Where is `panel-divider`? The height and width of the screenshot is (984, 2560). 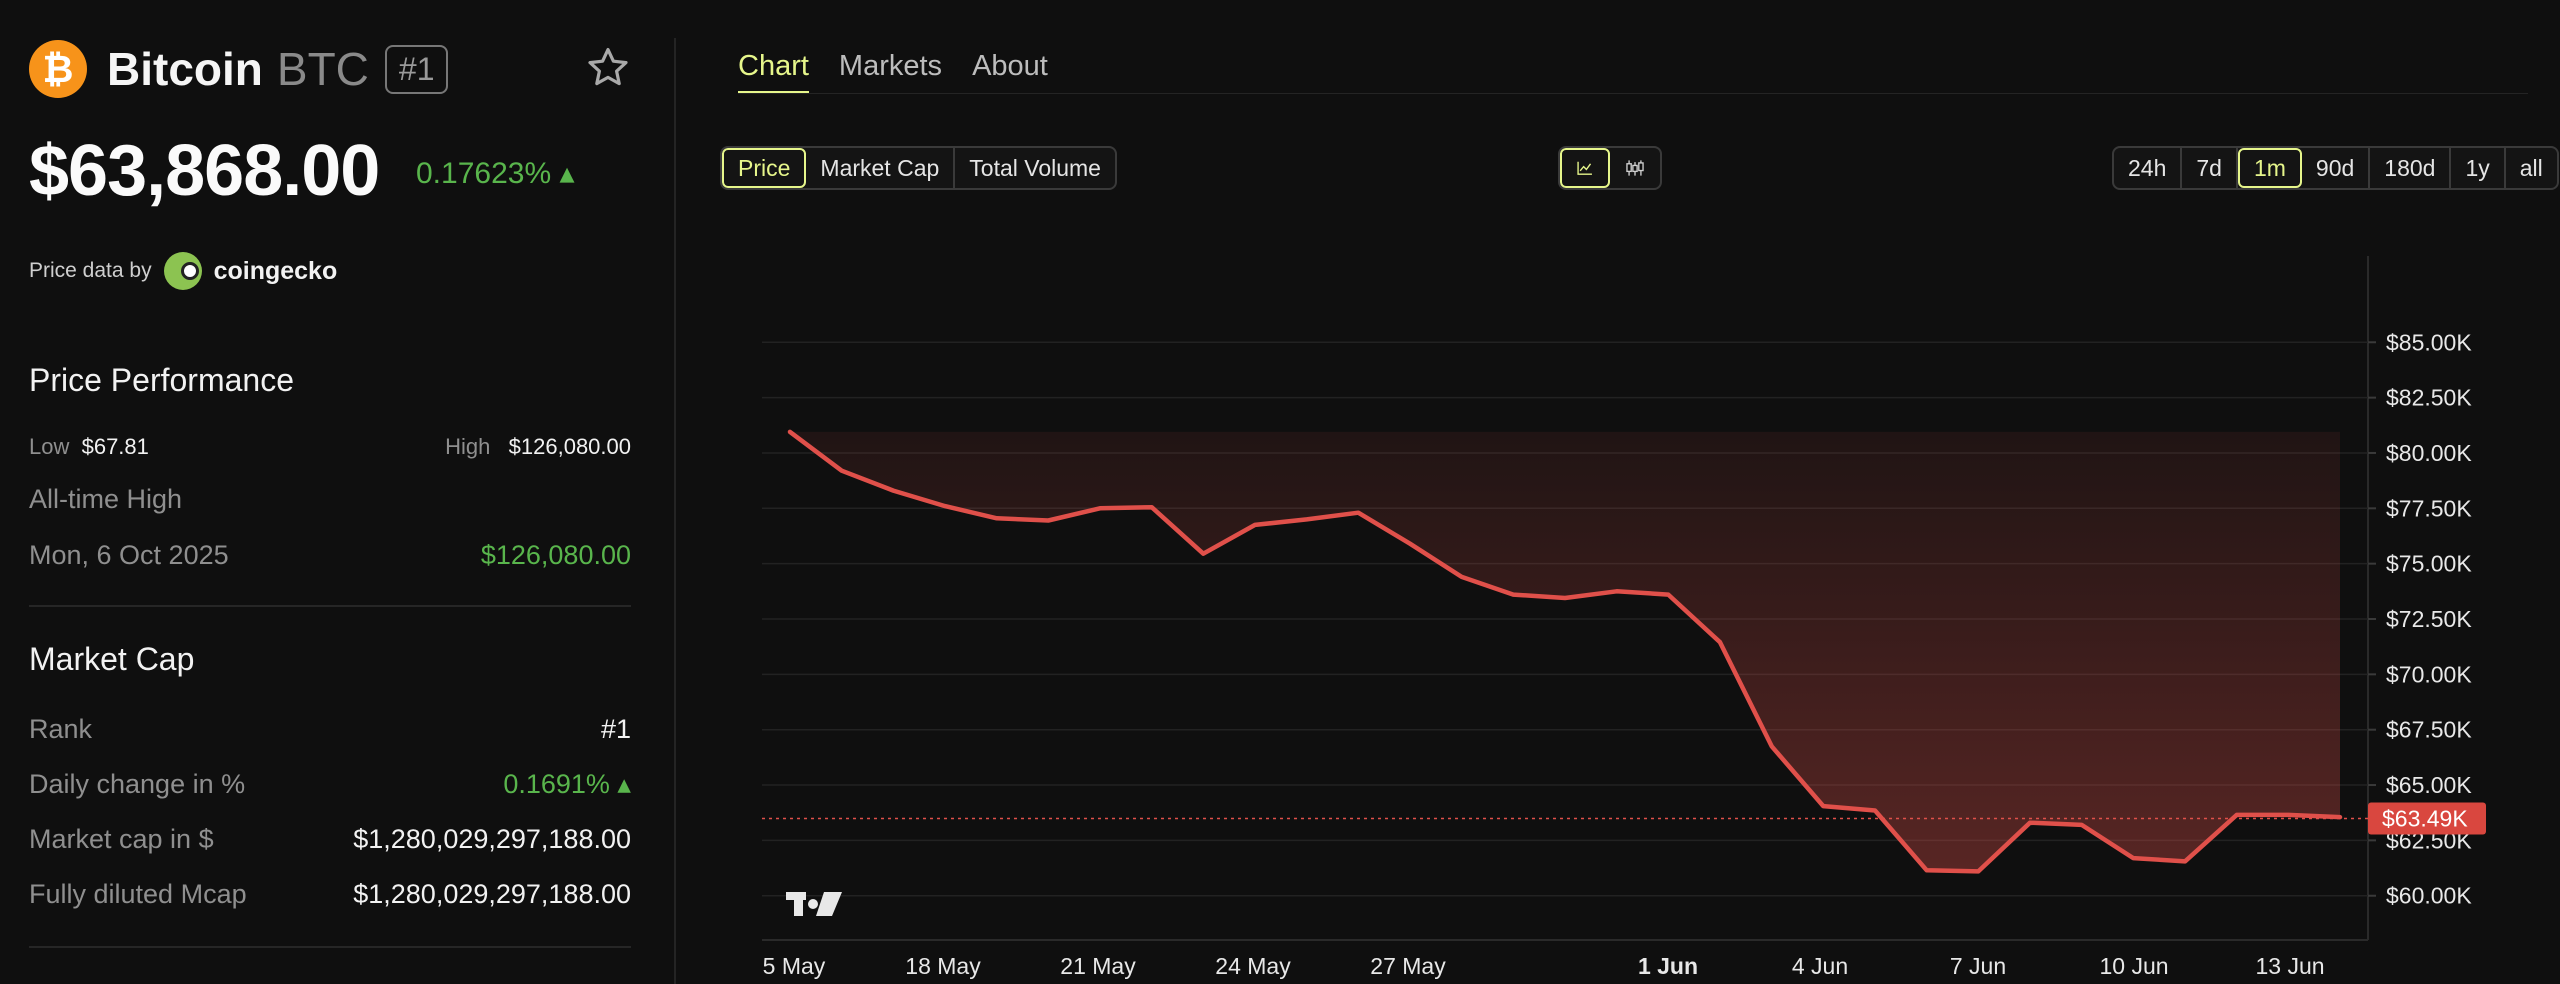
panel-divider is located at coordinates (675, 511).